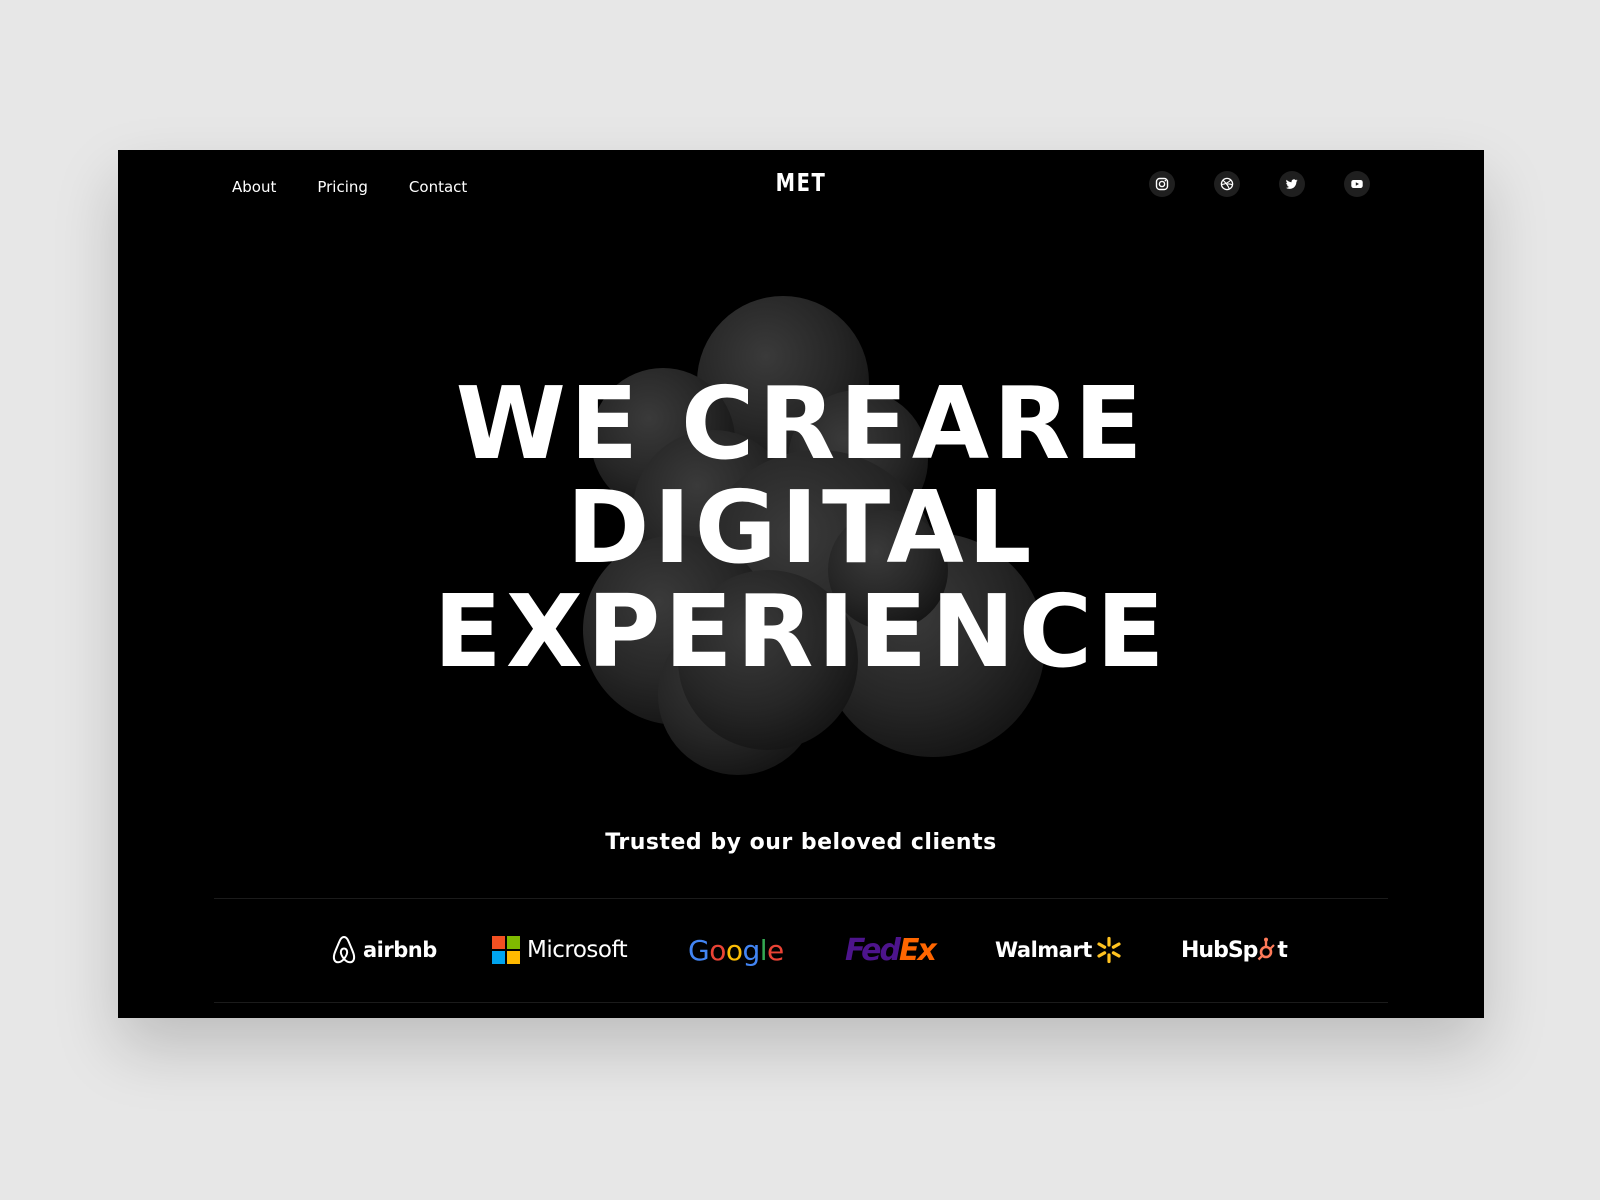 This screenshot has height=1200, width=1600. Describe the element at coordinates (751, 950) in the screenshot. I see `google-letter: g` at that location.